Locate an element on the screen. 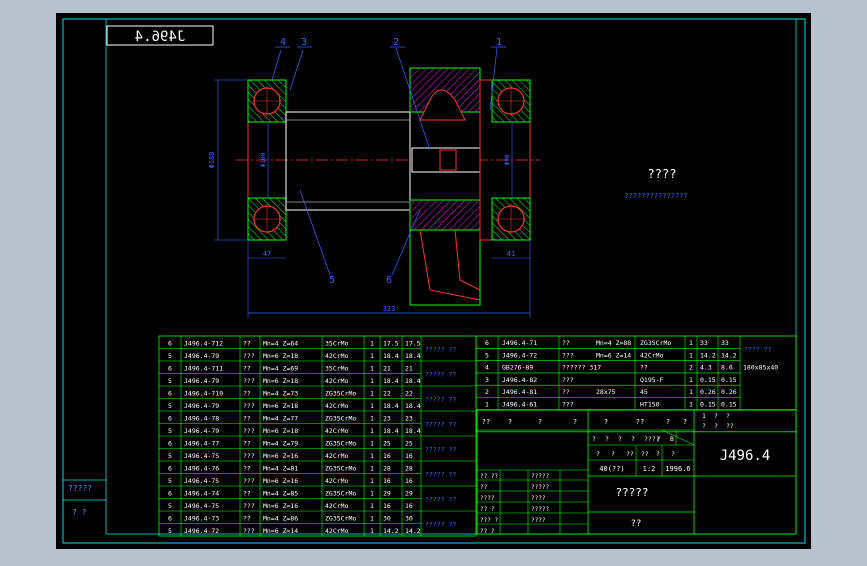 Image resolution: width=867 pixels, height=566 pixels. dim-overall-length: 323 is located at coordinates (389, 309).